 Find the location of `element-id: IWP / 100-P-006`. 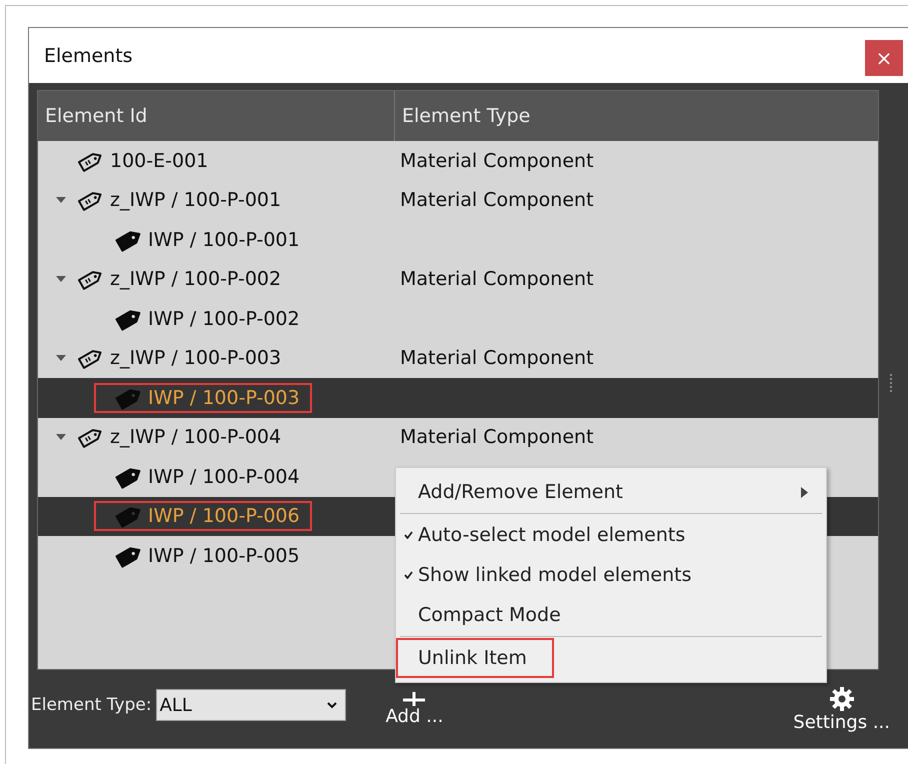

element-id: IWP / 100-P-006 is located at coordinates (224, 516).